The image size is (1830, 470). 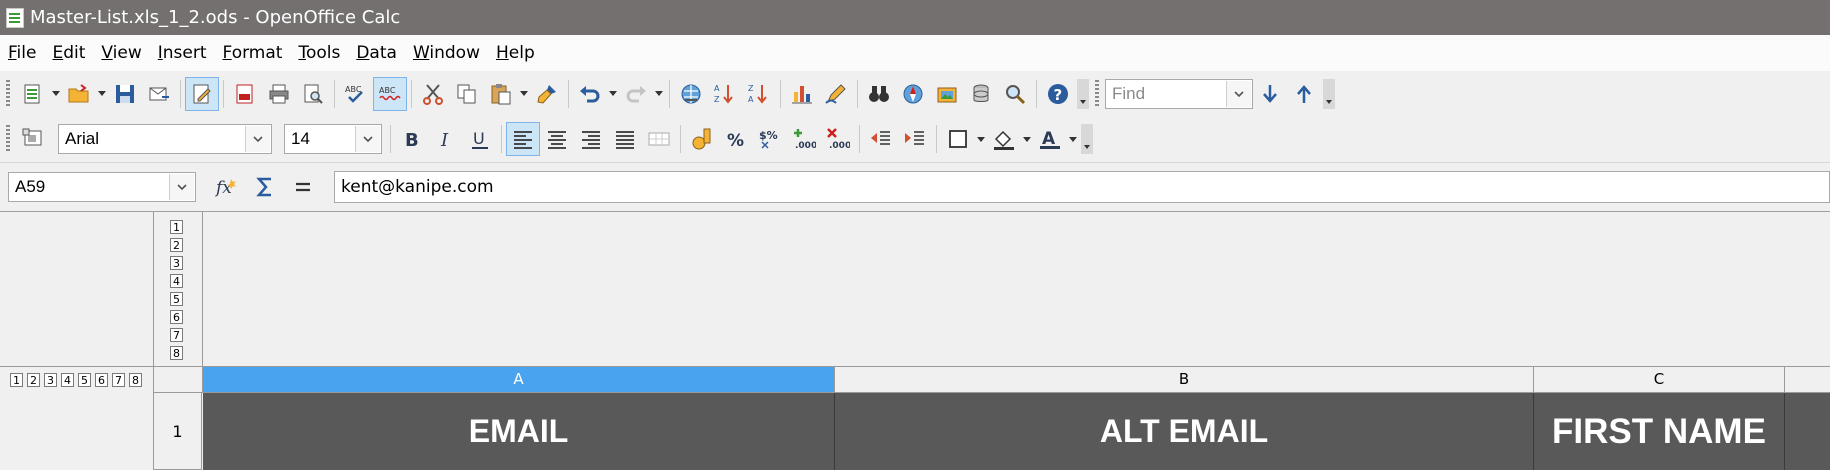 I want to click on font-name-combobox: Arial, so click(x=165, y=139).